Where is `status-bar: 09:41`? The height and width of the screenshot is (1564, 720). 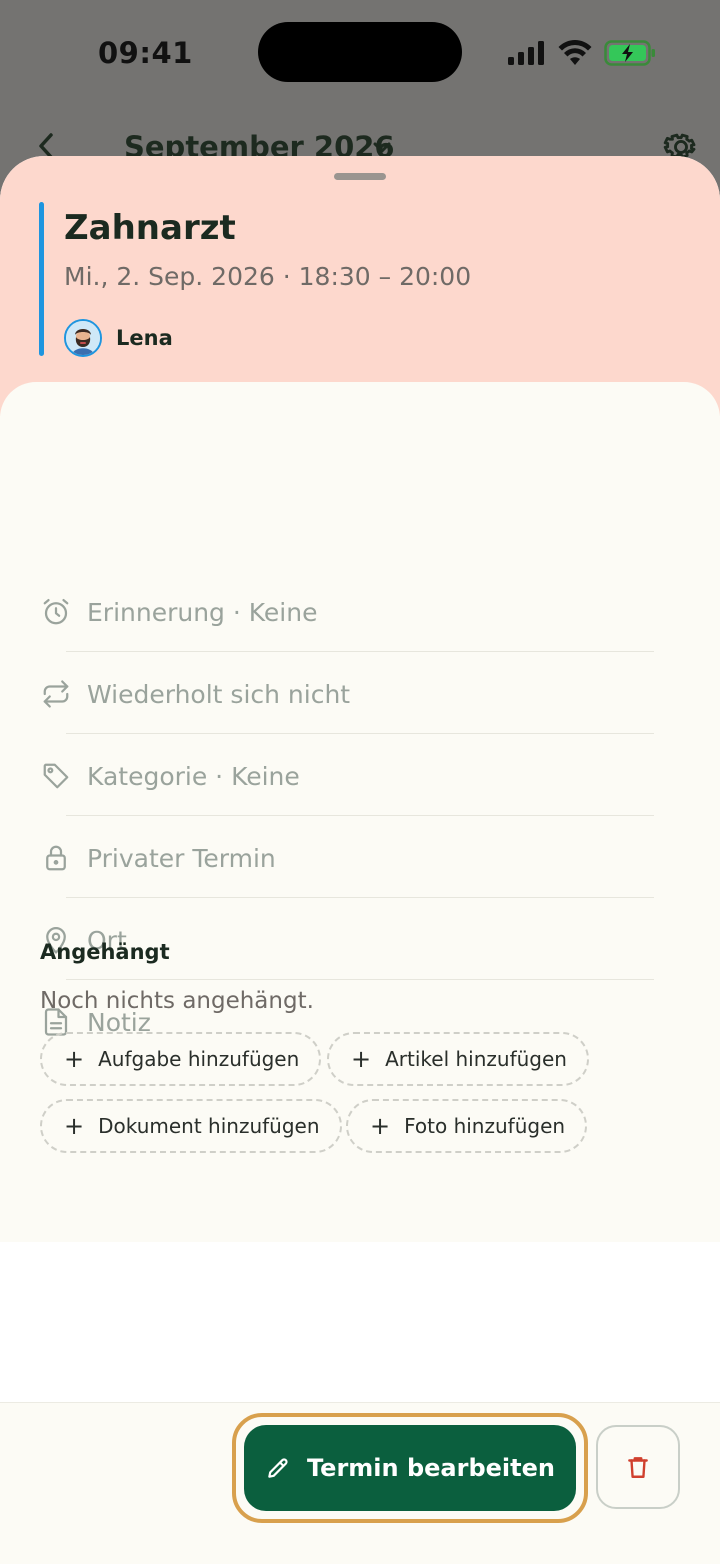
status-bar: 09:41 is located at coordinates (360, 55).